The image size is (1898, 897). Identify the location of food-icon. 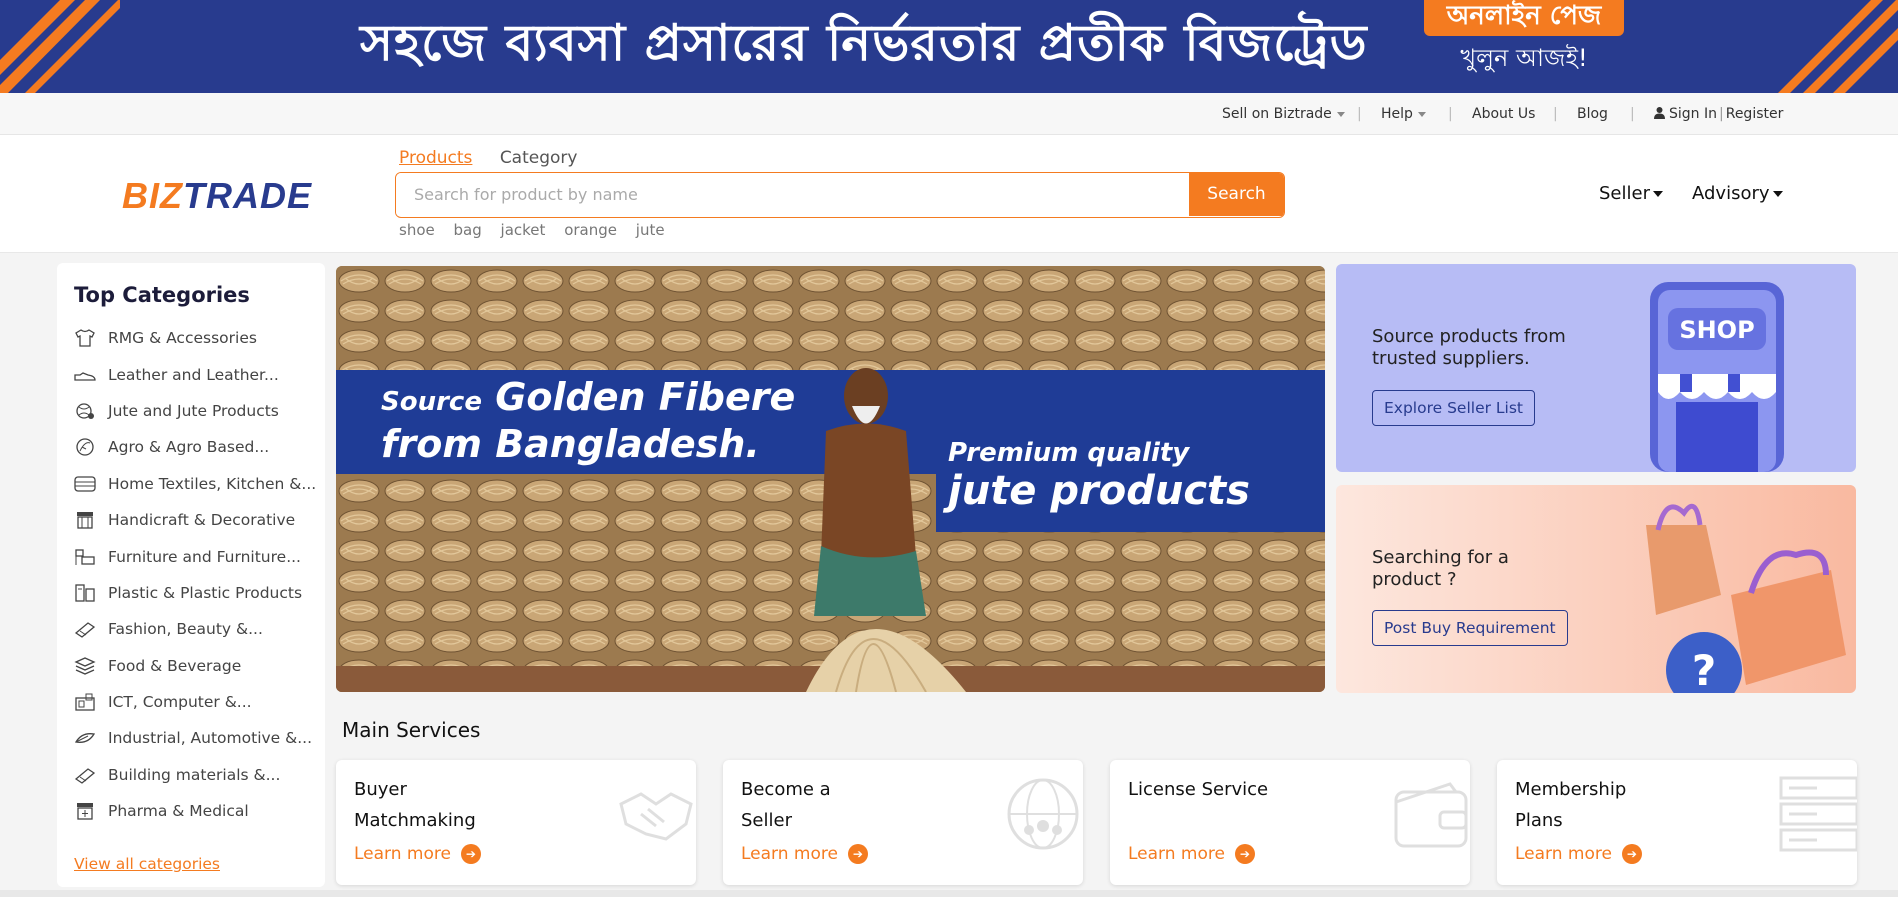
(85, 665).